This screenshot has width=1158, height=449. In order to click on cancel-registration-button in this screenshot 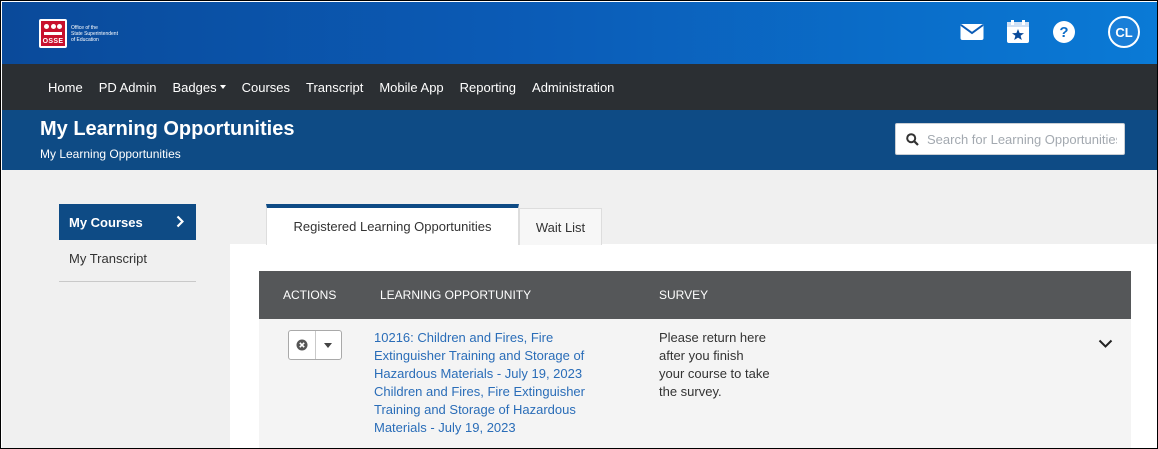, I will do `click(302, 345)`.